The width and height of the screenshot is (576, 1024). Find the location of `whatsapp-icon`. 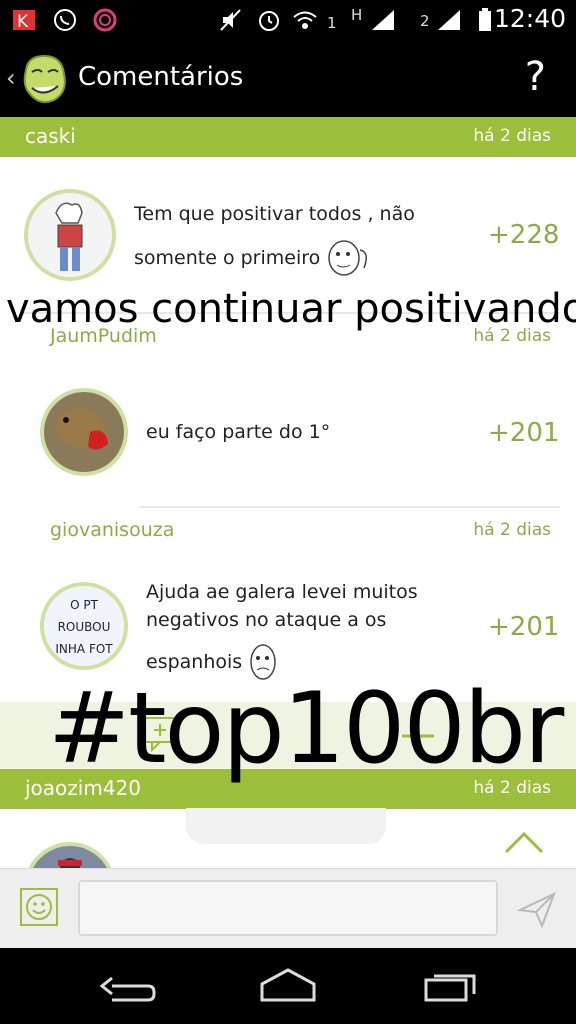

whatsapp-icon is located at coordinates (65, 20).